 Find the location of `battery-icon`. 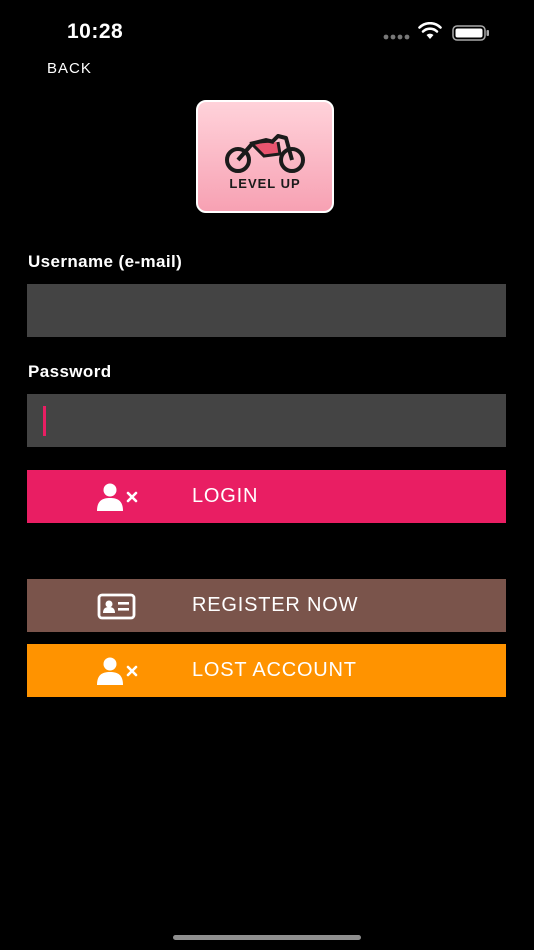

battery-icon is located at coordinates (470, 33).